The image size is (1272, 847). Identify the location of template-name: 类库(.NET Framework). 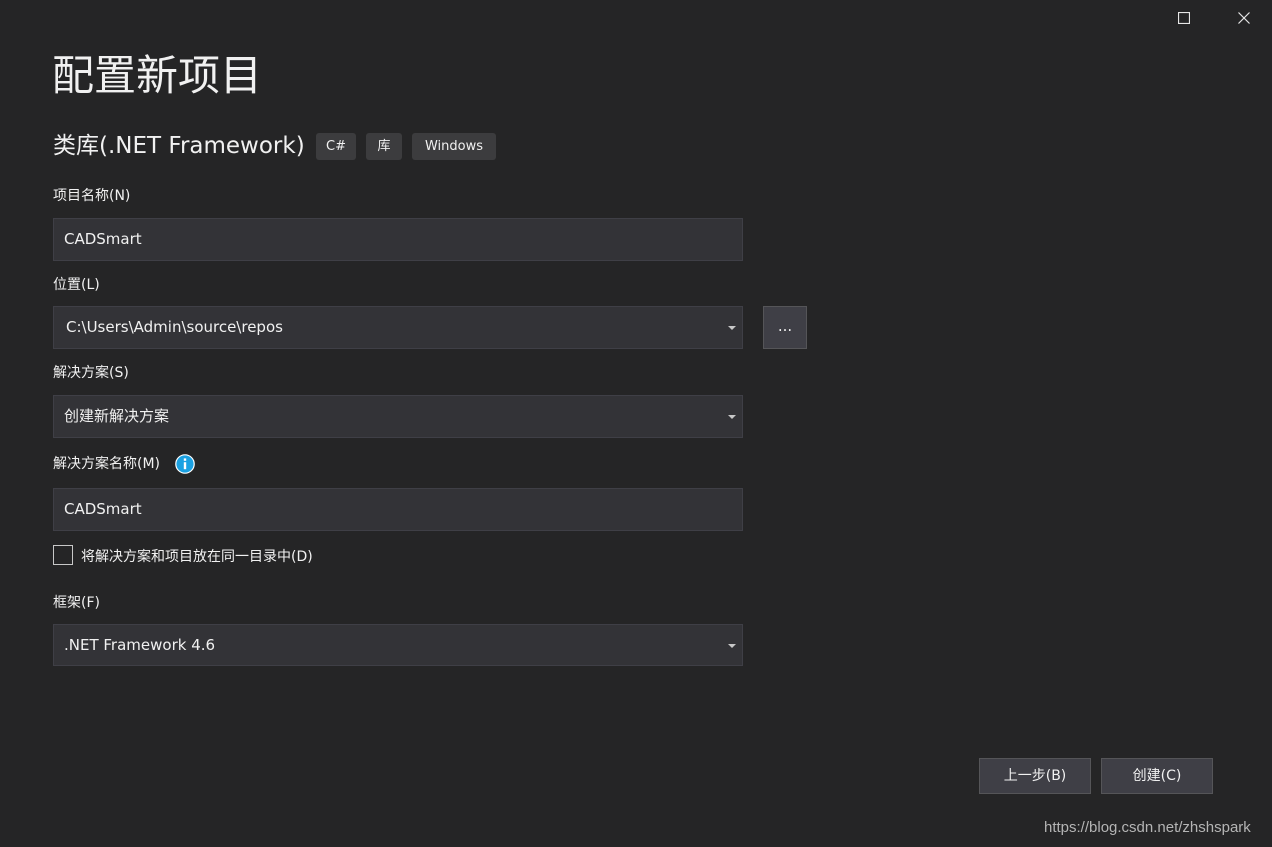
(179, 146).